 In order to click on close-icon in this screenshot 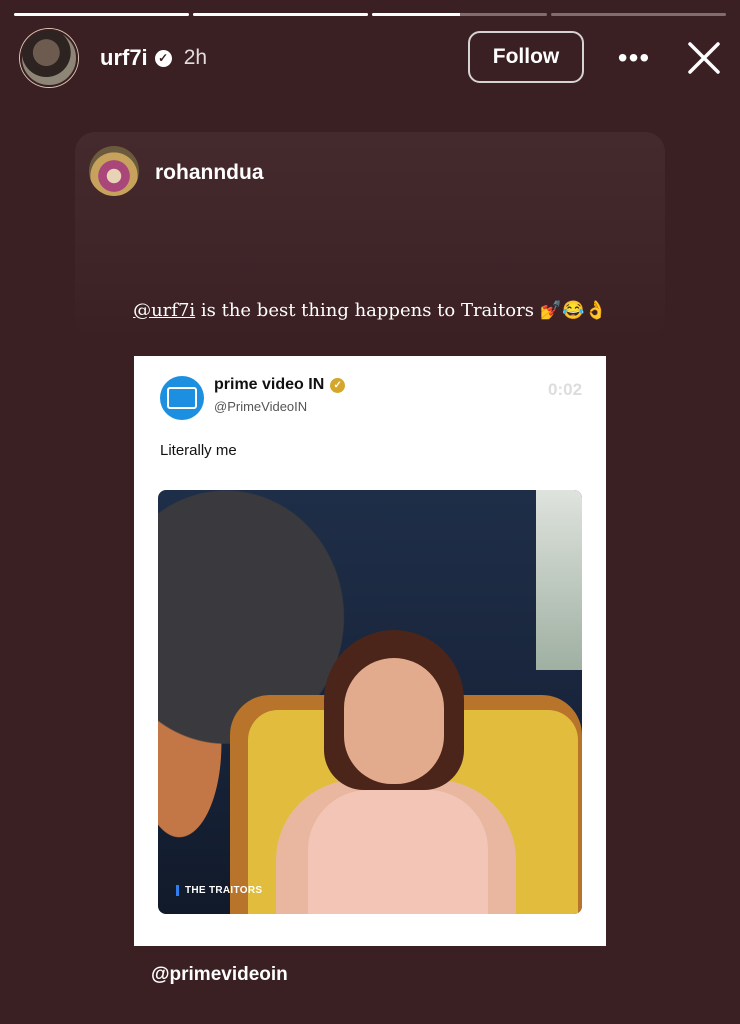, I will do `click(704, 58)`.